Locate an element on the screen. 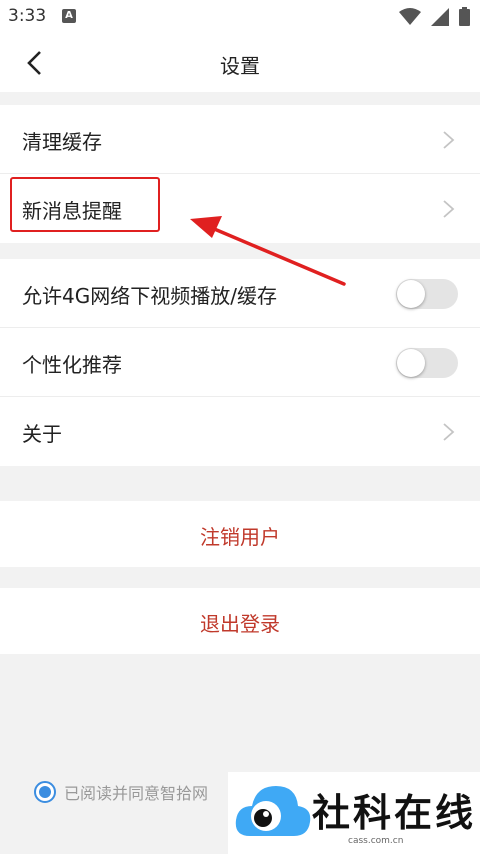 The image size is (480, 854). allow-4g-video-toggle is located at coordinates (427, 294).